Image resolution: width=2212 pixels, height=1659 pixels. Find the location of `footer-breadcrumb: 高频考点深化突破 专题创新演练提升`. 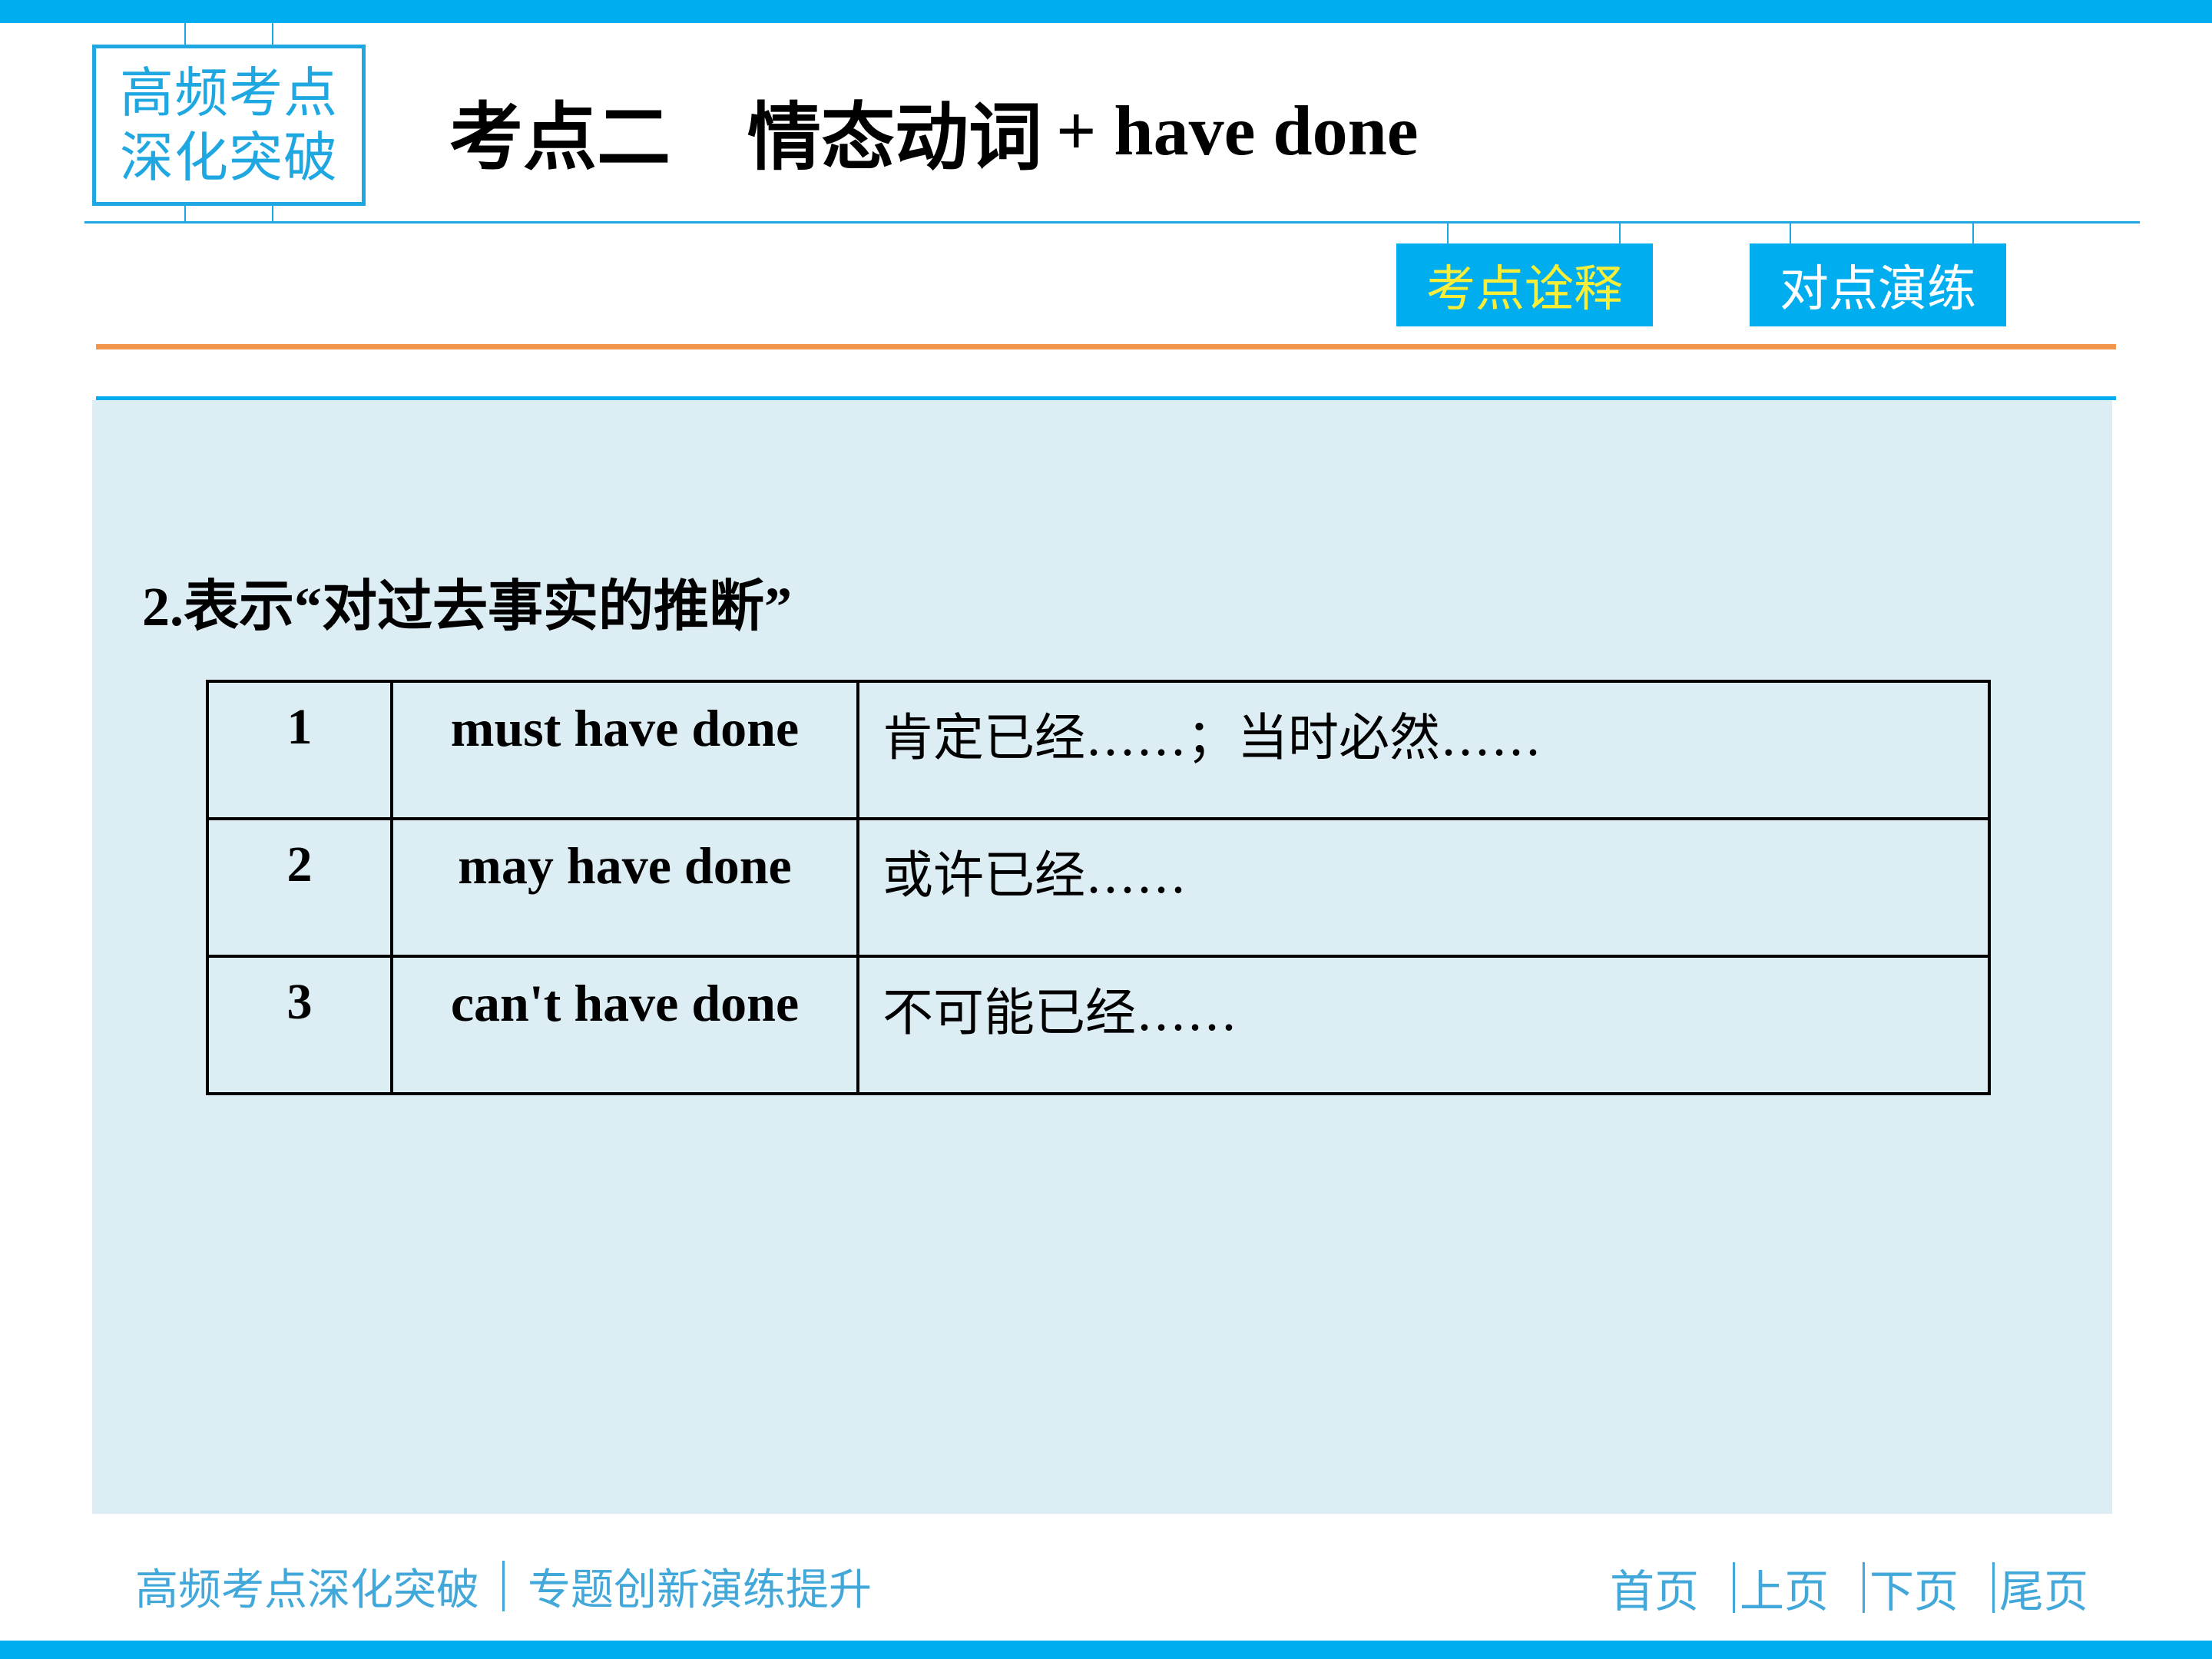

footer-breadcrumb: 高频考点深化突破 专题创新演练提升 is located at coordinates (504, 1587).